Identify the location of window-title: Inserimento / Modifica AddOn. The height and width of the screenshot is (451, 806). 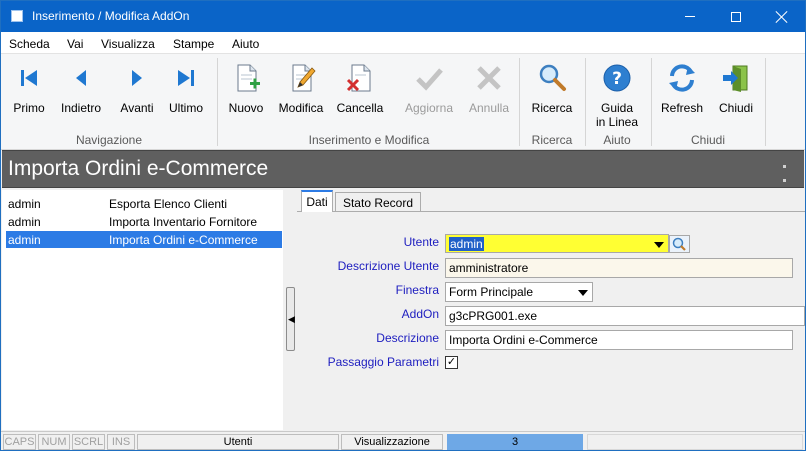
(111, 16).